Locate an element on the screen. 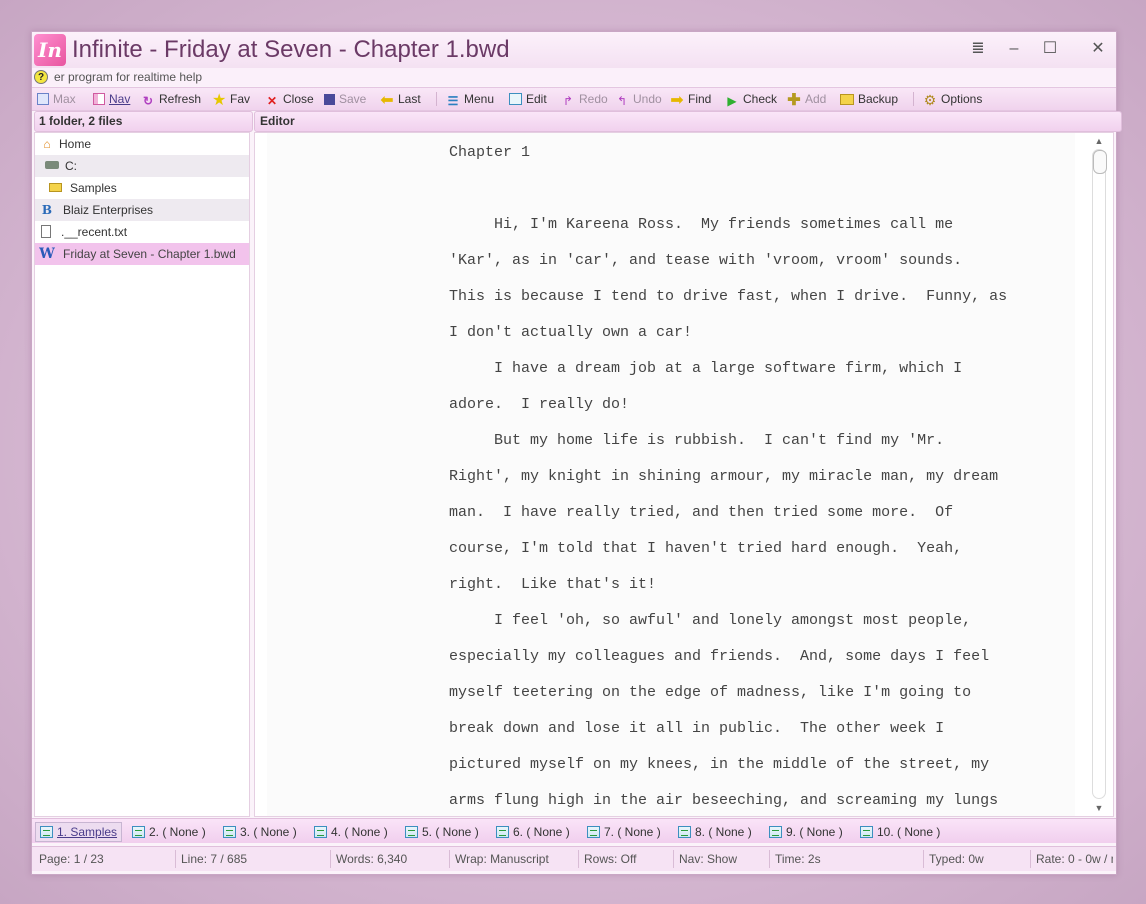  arrow-right-icon: ➡ is located at coordinates (677, 100).